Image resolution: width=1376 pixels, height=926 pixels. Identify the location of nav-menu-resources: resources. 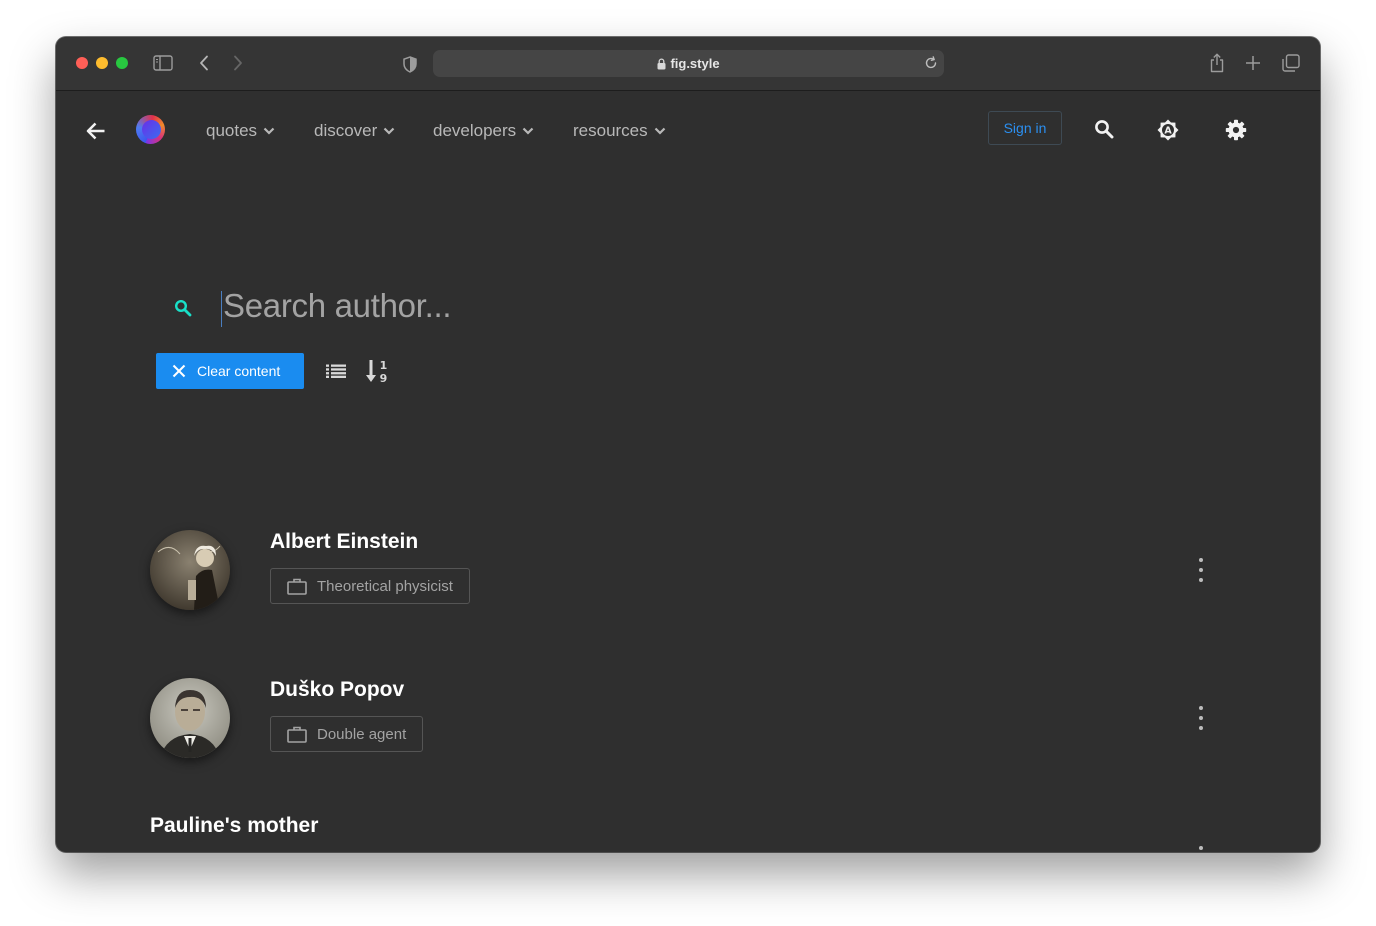
(619, 131).